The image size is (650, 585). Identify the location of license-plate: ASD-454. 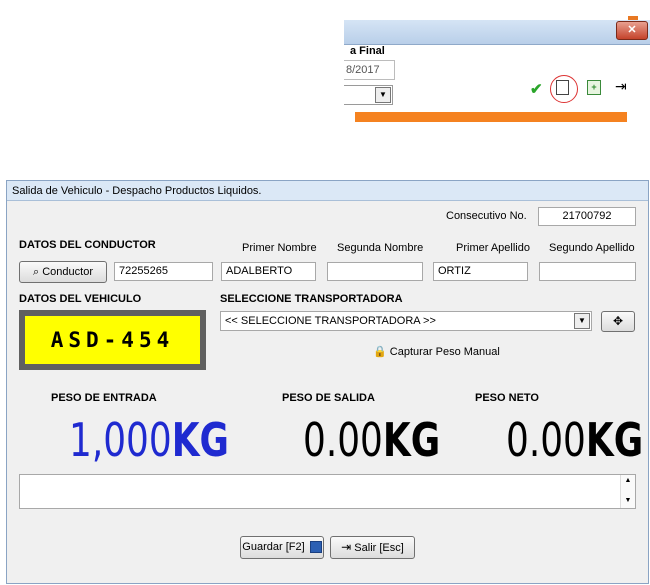
(112, 340).